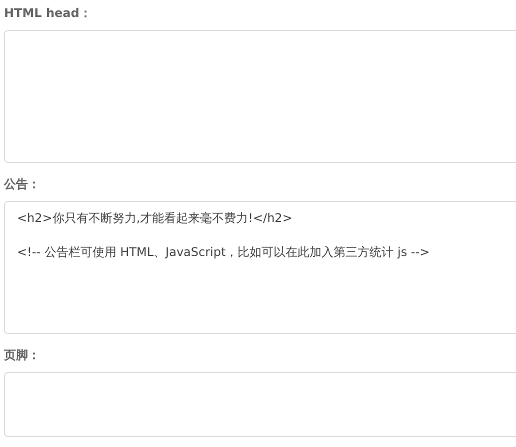 The image size is (516, 447). Describe the element at coordinates (22, 184) in the screenshot. I see `field-label: 公告：` at that location.